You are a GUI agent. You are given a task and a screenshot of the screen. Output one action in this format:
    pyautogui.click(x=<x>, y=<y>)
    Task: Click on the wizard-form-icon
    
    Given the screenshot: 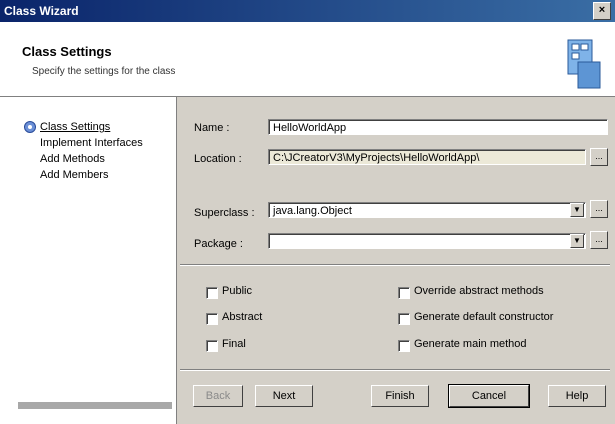 What is the action you would take?
    pyautogui.click(x=584, y=64)
    